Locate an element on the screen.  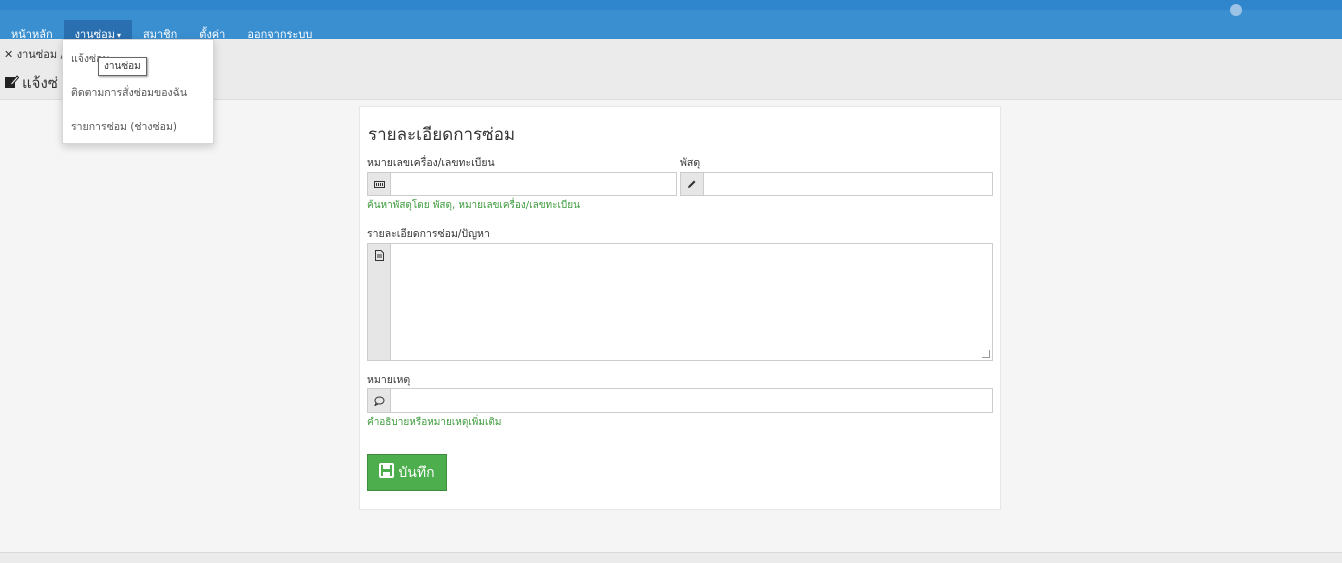
detail-textarea-group is located at coordinates (680, 302).